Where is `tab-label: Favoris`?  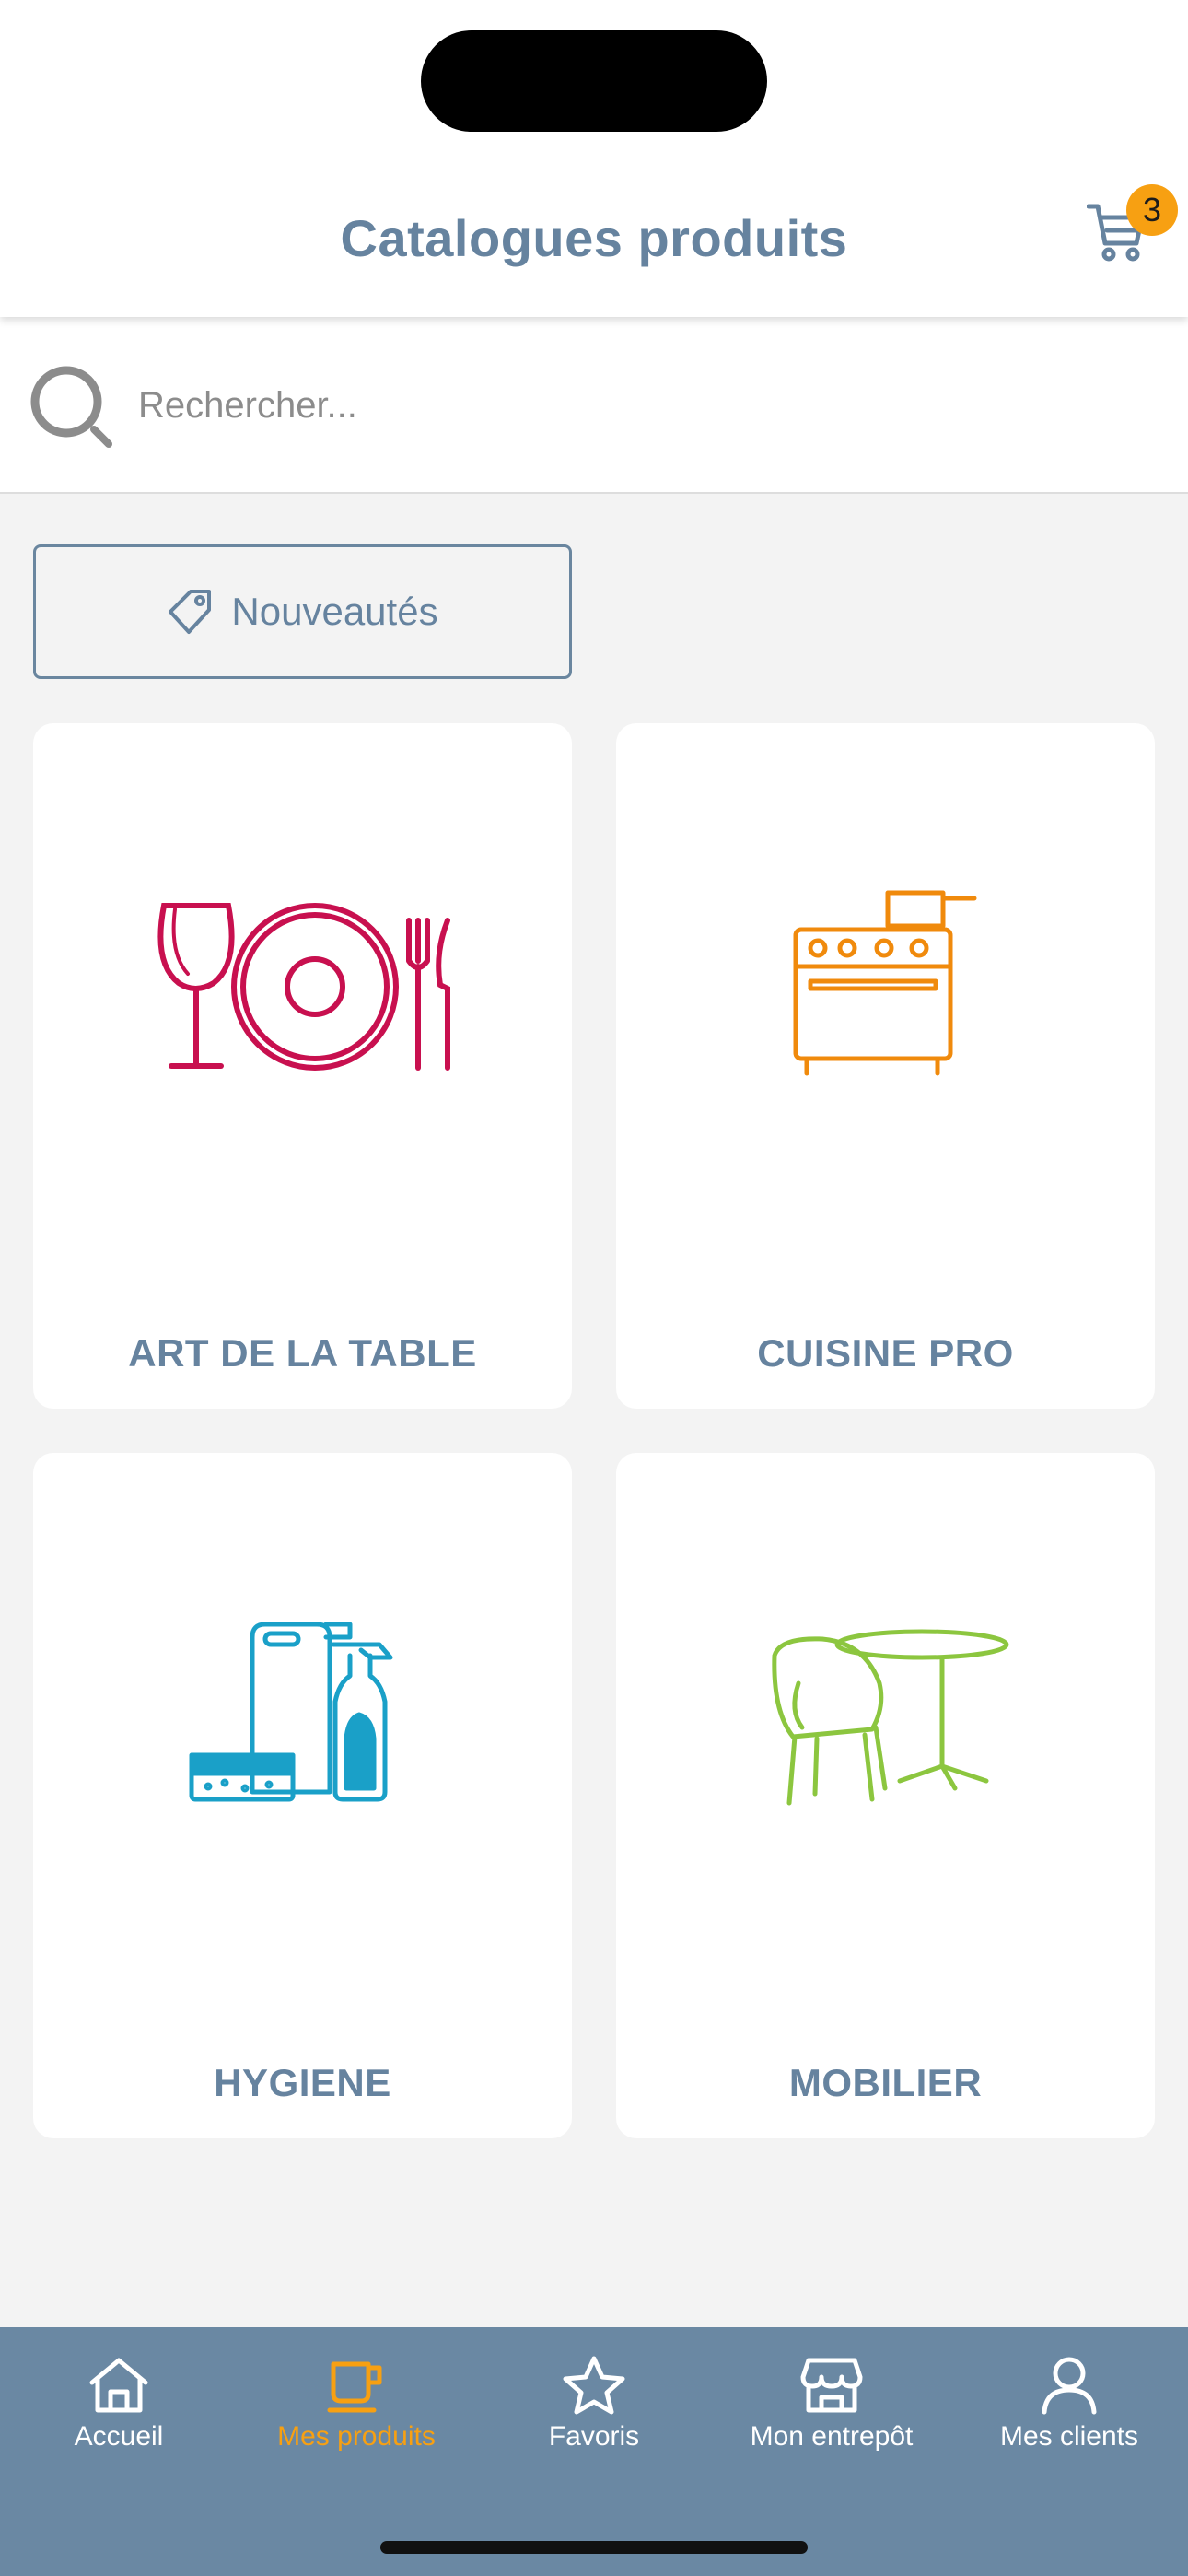
tab-label: Favoris is located at coordinates (594, 2436).